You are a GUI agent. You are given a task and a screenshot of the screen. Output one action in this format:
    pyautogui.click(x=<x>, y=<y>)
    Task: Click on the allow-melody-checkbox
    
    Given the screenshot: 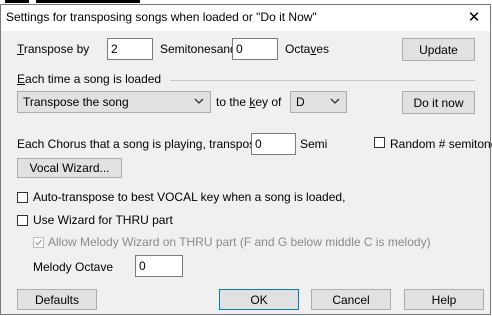 What is the action you would take?
    pyautogui.click(x=38, y=242)
    